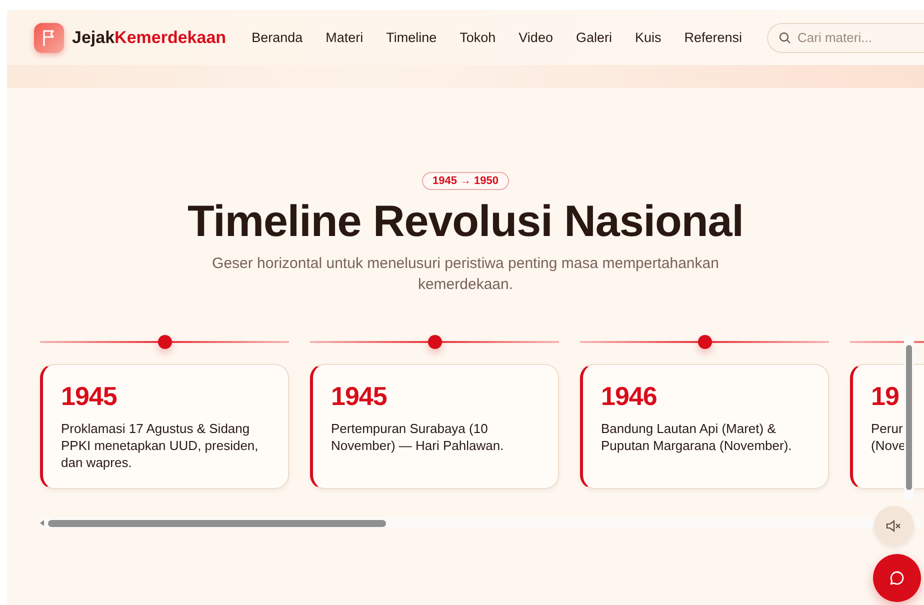 The height and width of the screenshot is (605, 924). What do you see at coordinates (160, 445) in the screenshot?
I see `event-description: Proklamasi 17 Agustus & Sidang PPKI menetapkan UUD, presiden, dan wapres.` at bounding box center [160, 445].